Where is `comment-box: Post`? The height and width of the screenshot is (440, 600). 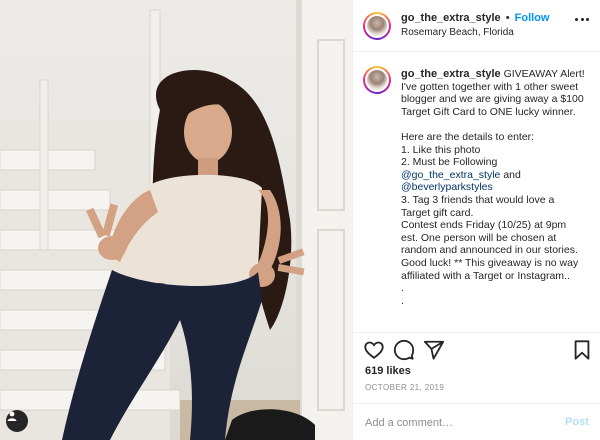 comment-box: Post is located at coordinates (476, 421).